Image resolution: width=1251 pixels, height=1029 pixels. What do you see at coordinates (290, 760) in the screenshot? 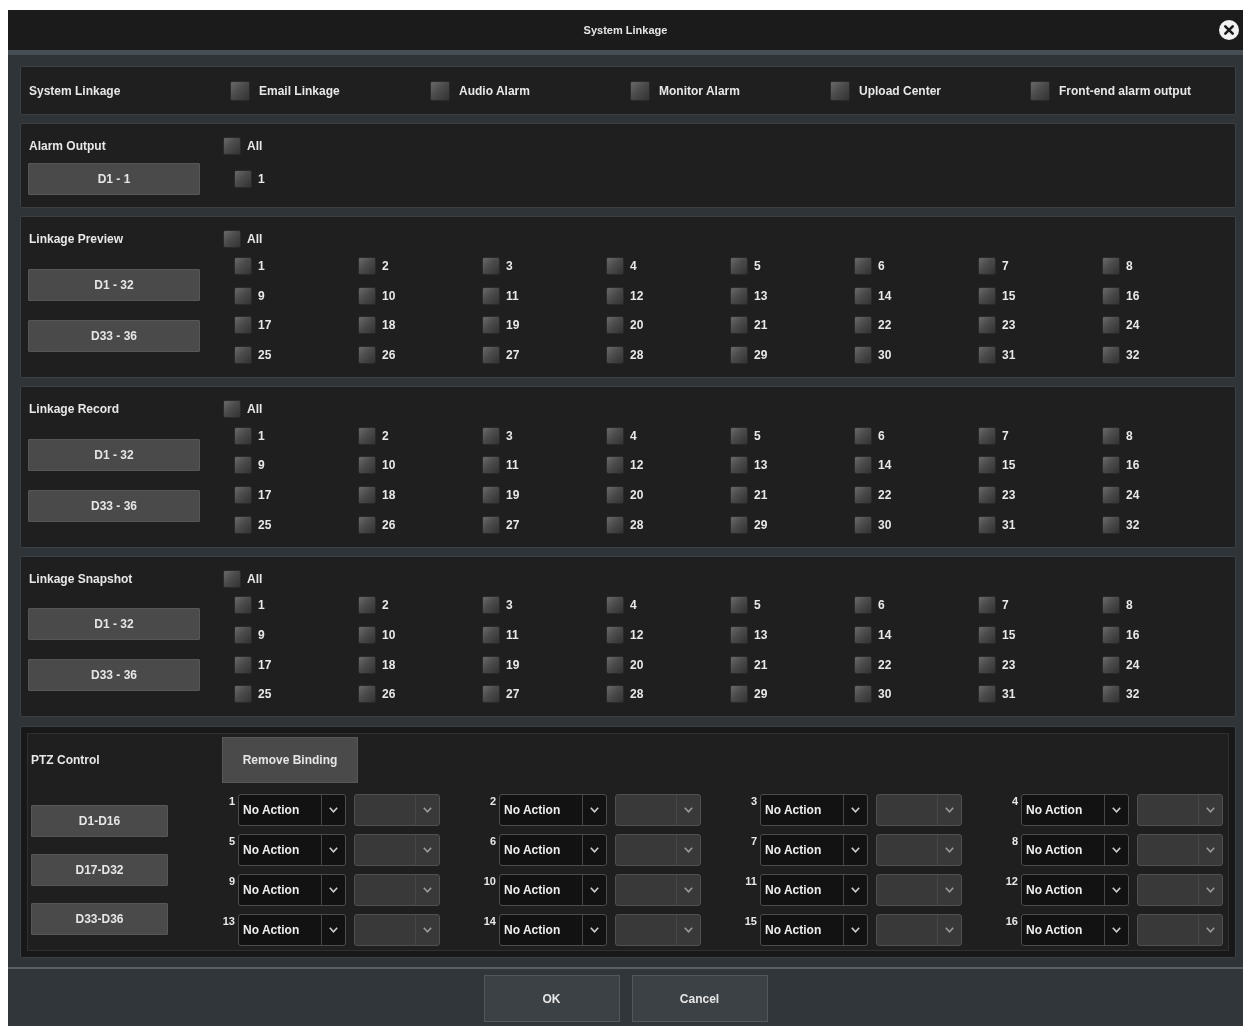
I see `remove-binding-button: Remove Binding` at bounding box center [290, 760].